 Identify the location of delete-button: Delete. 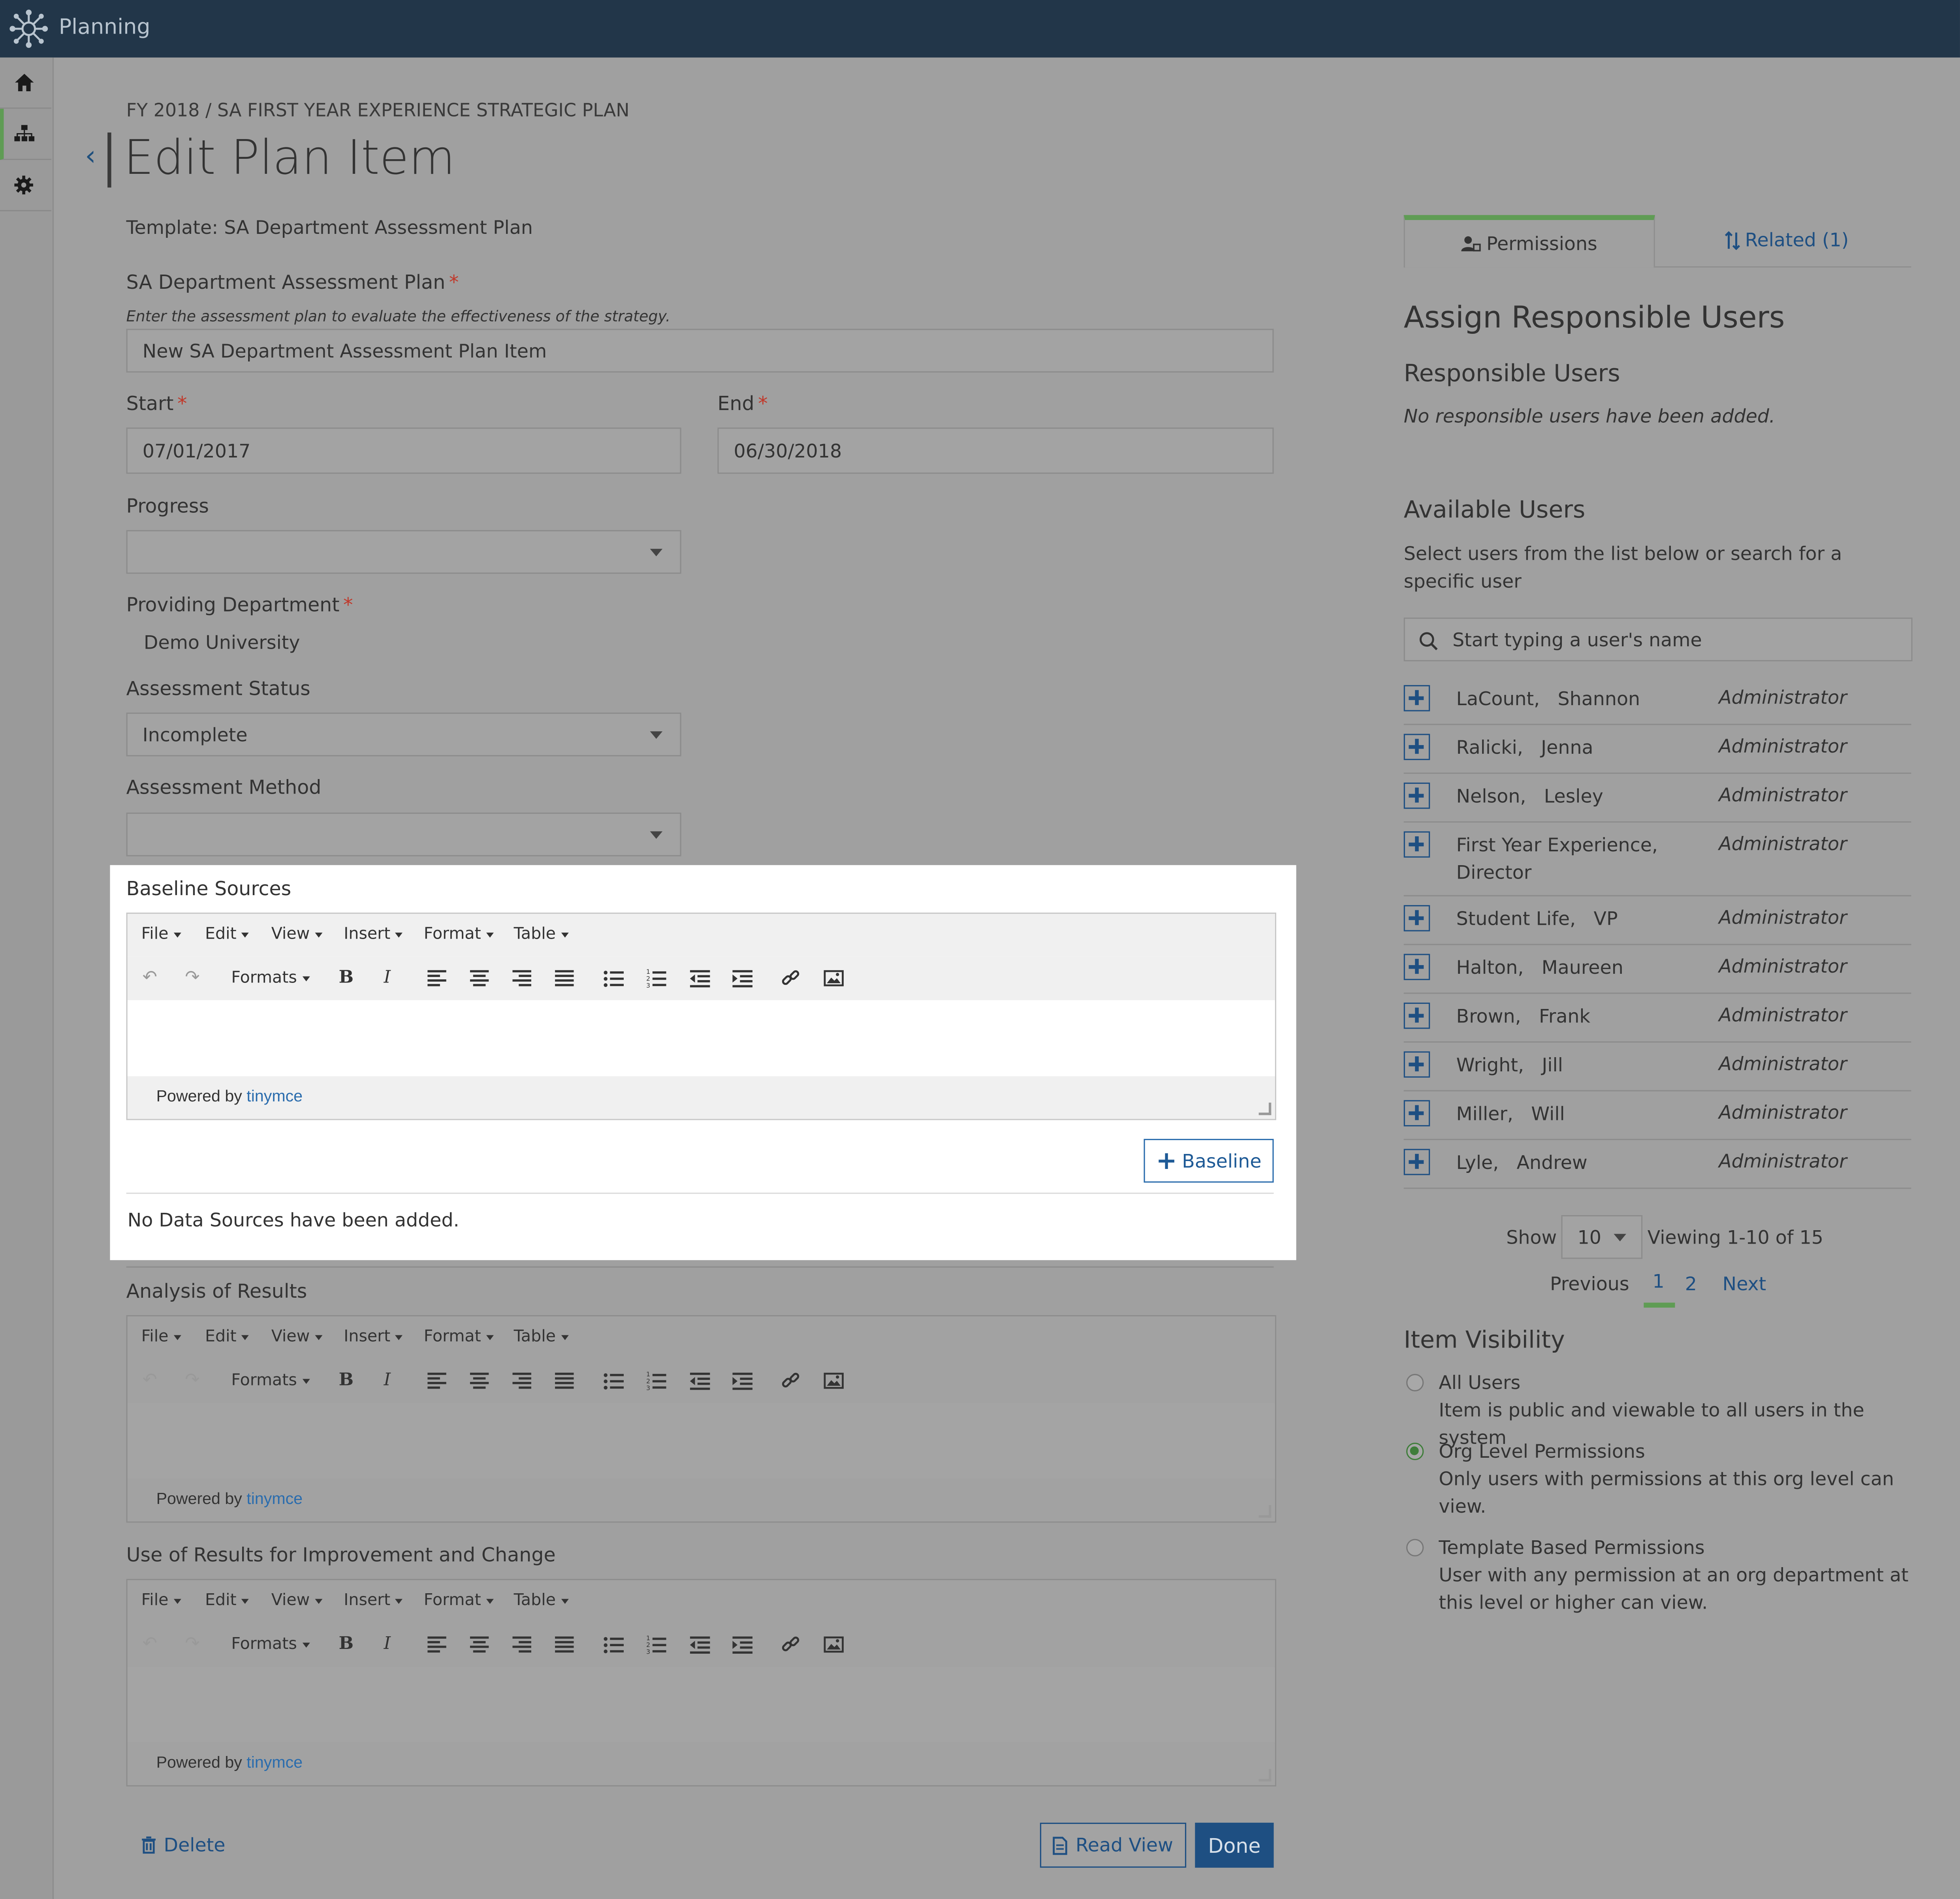
(183, 1845).